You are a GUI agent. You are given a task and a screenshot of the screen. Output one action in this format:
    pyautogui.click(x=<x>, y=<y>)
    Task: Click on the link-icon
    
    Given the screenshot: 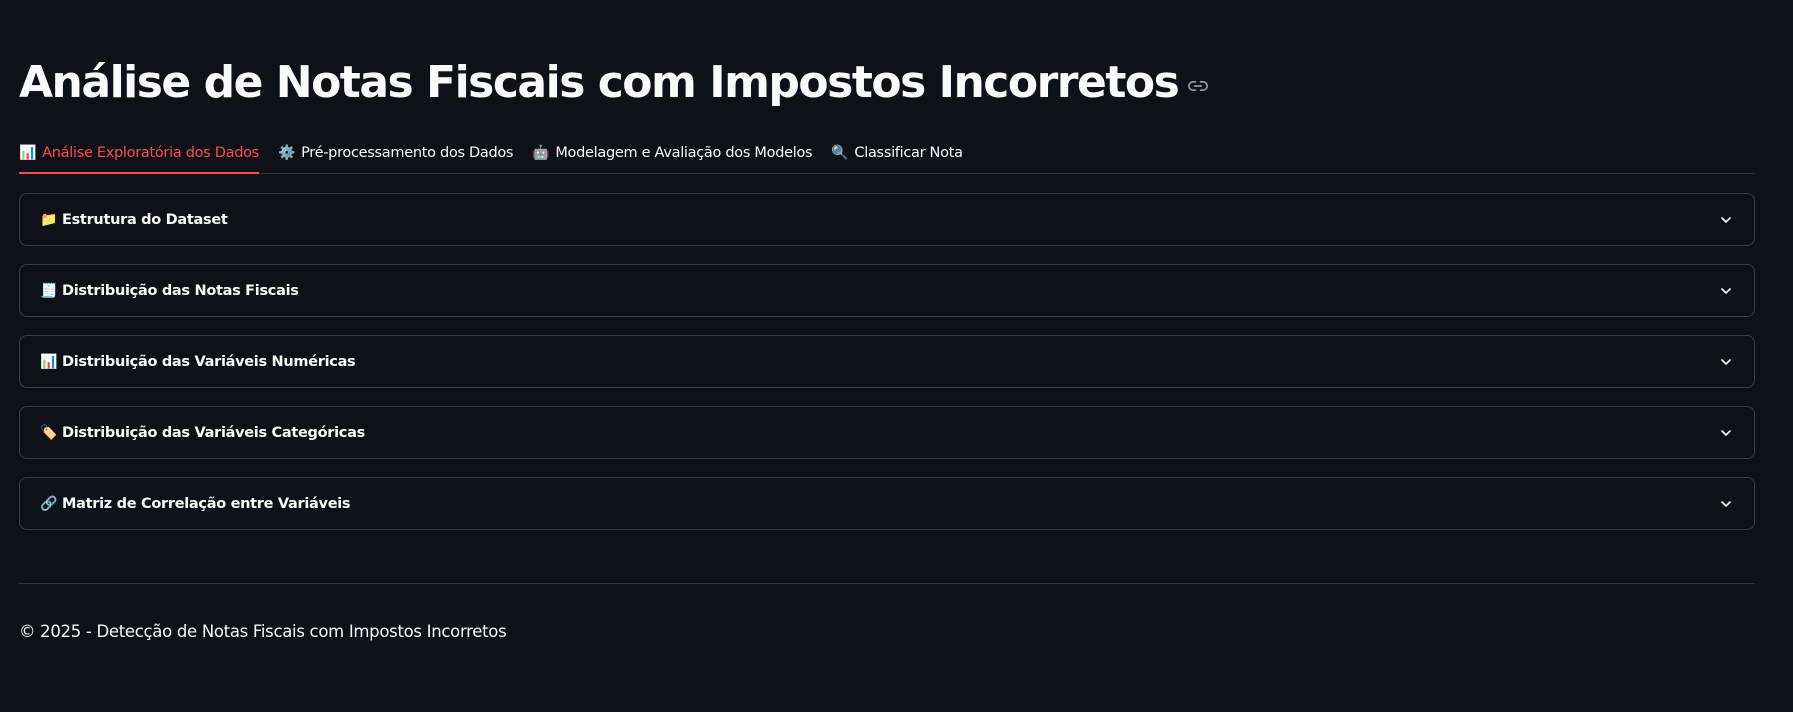 What is the action you would take?
    pyautogui.click(x=1198, y=86)
    